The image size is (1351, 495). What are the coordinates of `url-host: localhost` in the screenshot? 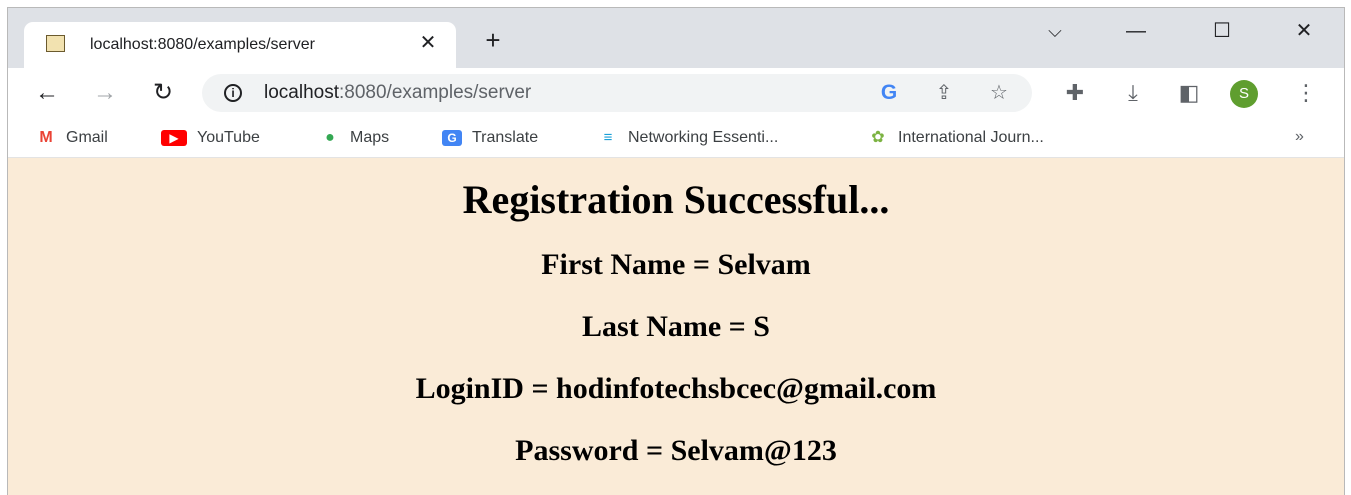 It's located at (301, 92).